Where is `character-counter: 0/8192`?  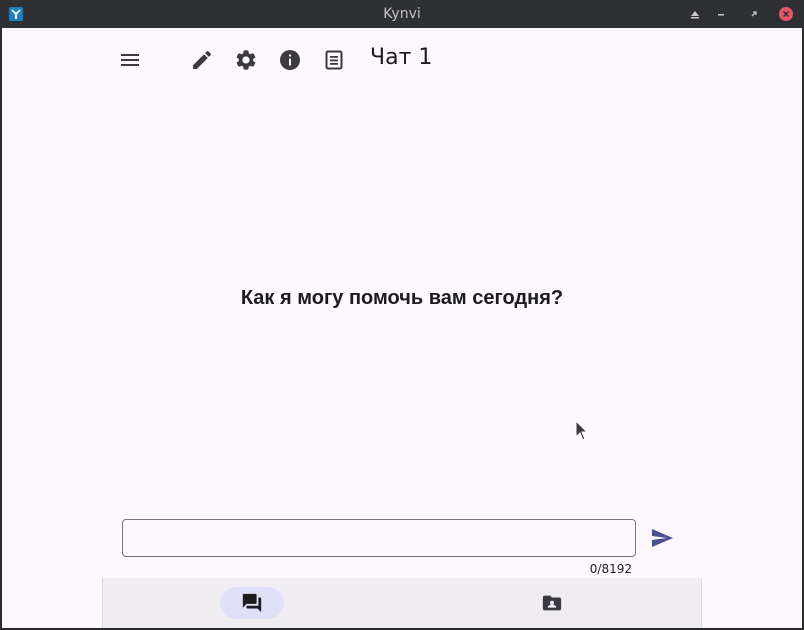 character-counter: 0/8192 is located at coordinates (610, 569).